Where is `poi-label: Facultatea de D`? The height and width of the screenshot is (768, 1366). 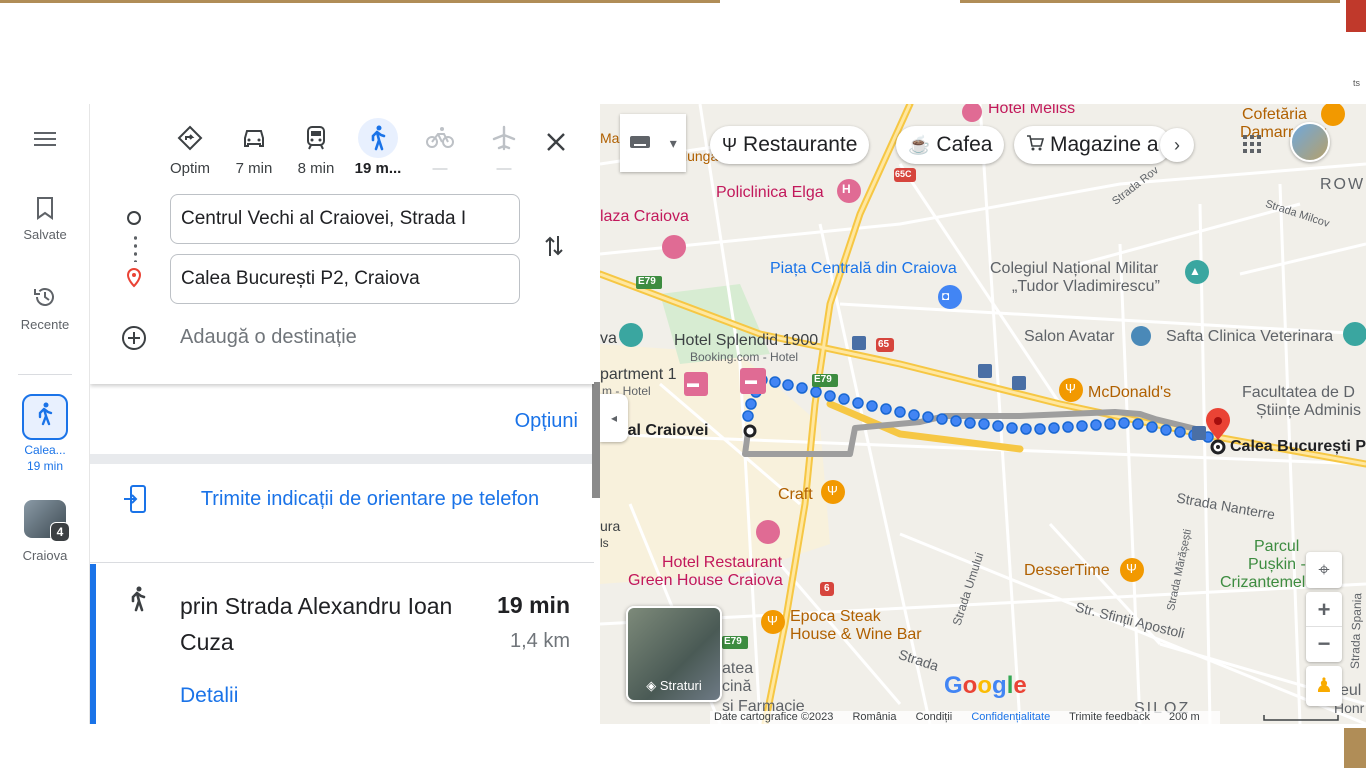
poi-label: Facultatea de D is located at coordinates (1298, 393).